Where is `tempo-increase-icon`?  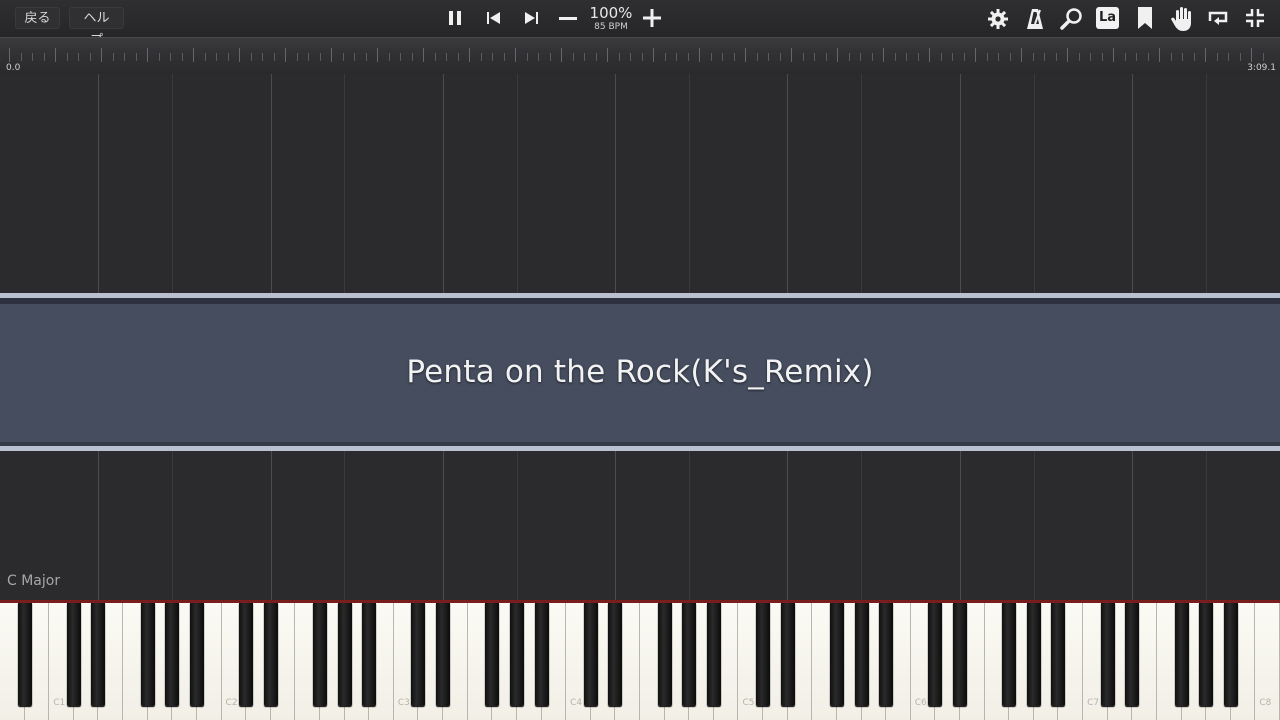 tempo-increase-icon is located at coordinates (652, 18).